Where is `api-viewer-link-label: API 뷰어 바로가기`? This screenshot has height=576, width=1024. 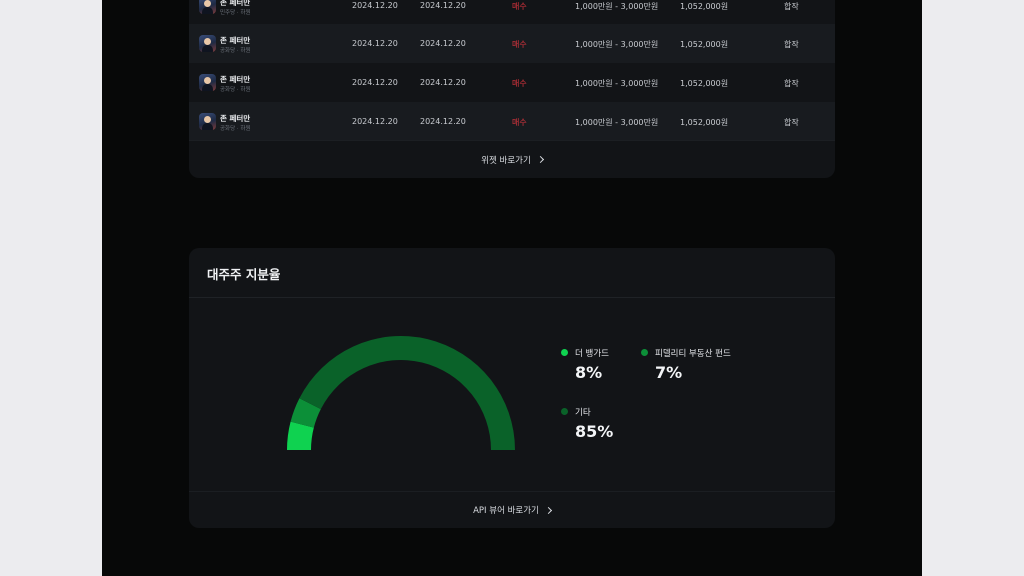 api-viewer-link-label: API 뷰어 바로가기 is located at coordinates (506, 511).